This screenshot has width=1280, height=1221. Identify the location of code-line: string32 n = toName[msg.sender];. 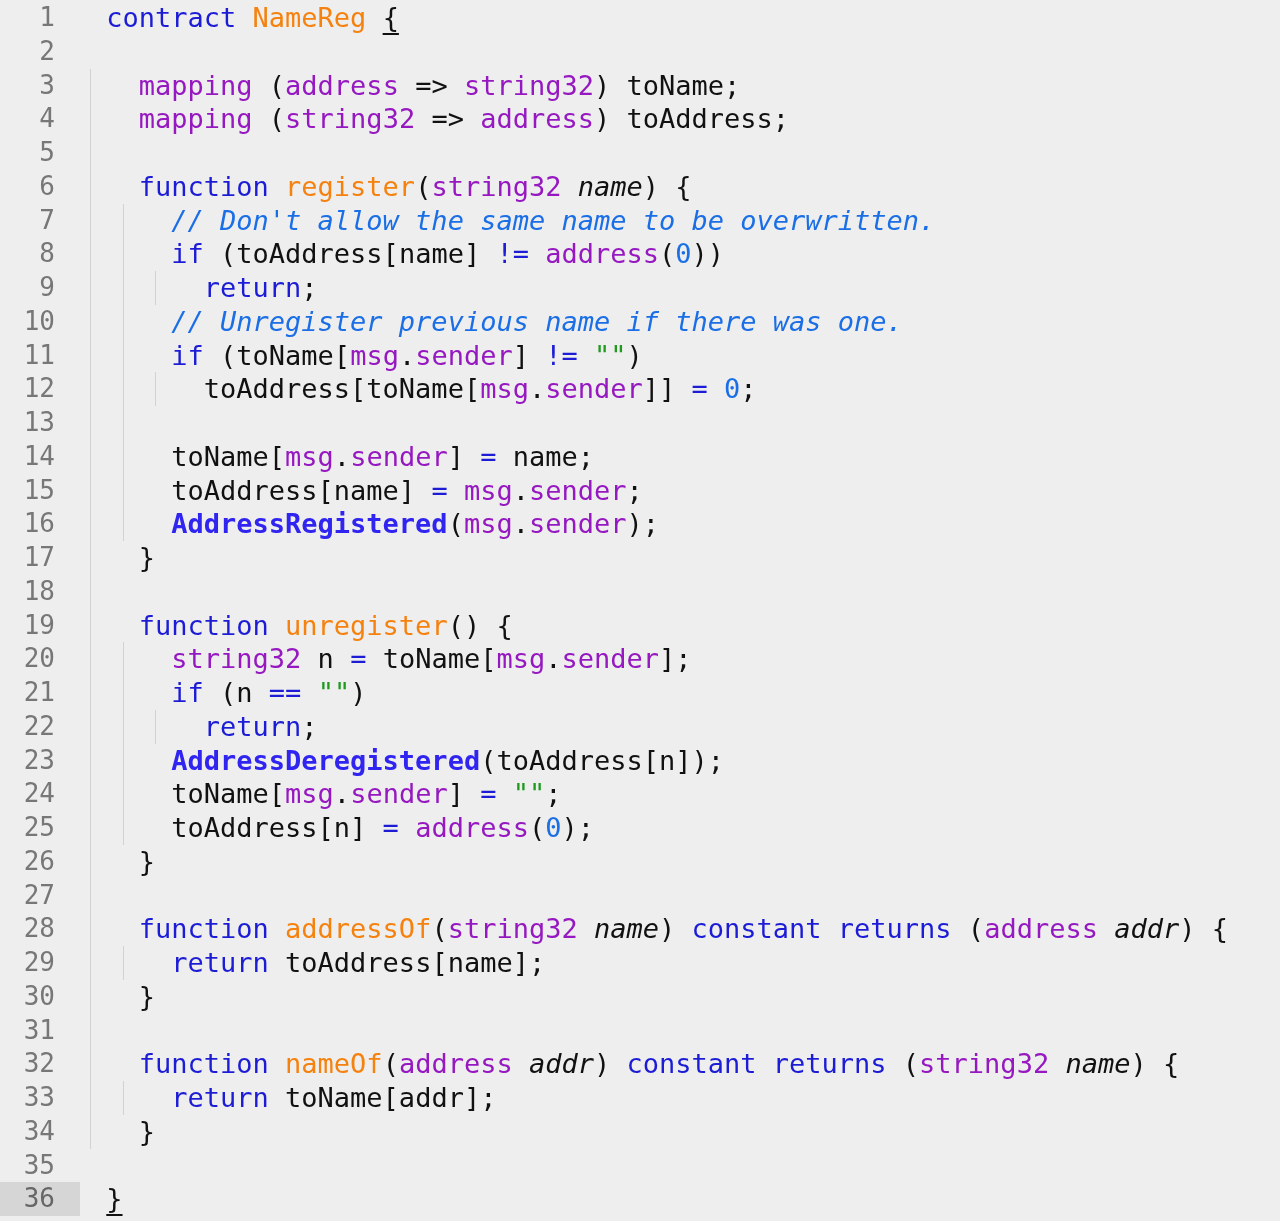
(431, 659).